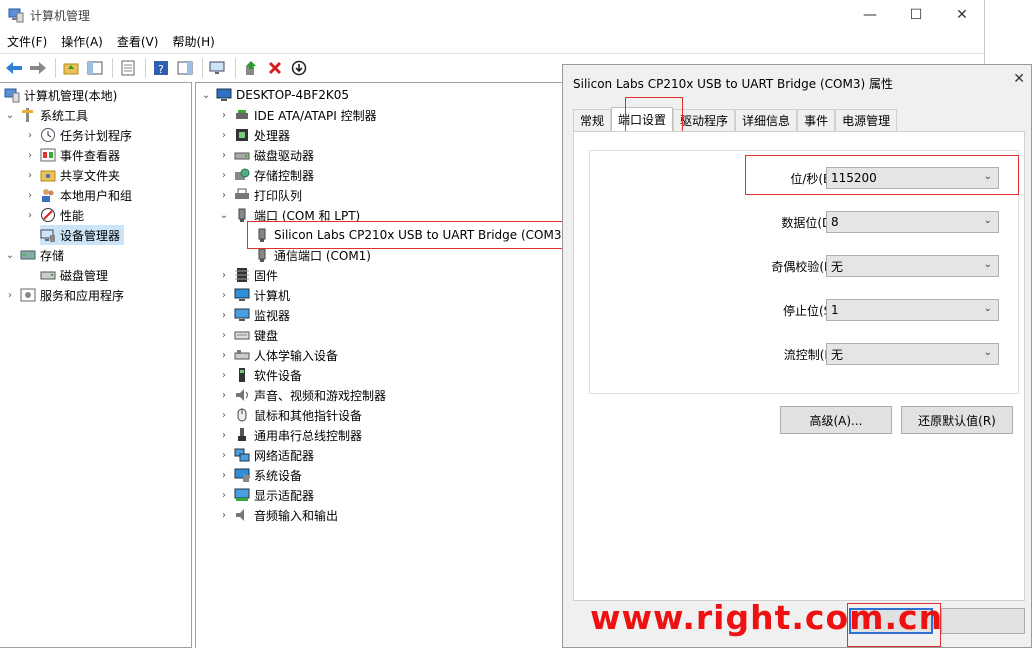 The width and height of the screenshot is (1032, 648). I want to click on tree-item-display-adapters: › 显示适配器, so click(266, 495).